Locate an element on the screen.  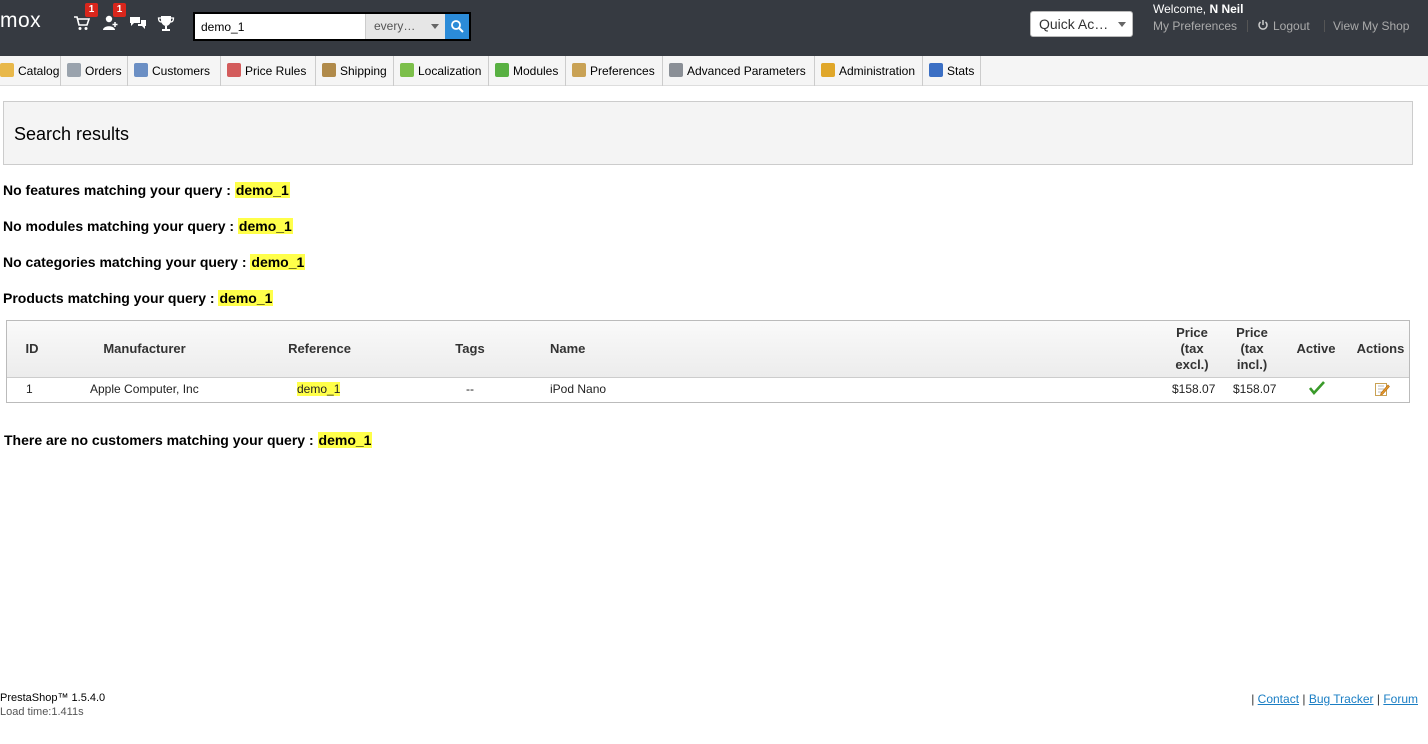
cart-icon is located at coordinates (74, 70).